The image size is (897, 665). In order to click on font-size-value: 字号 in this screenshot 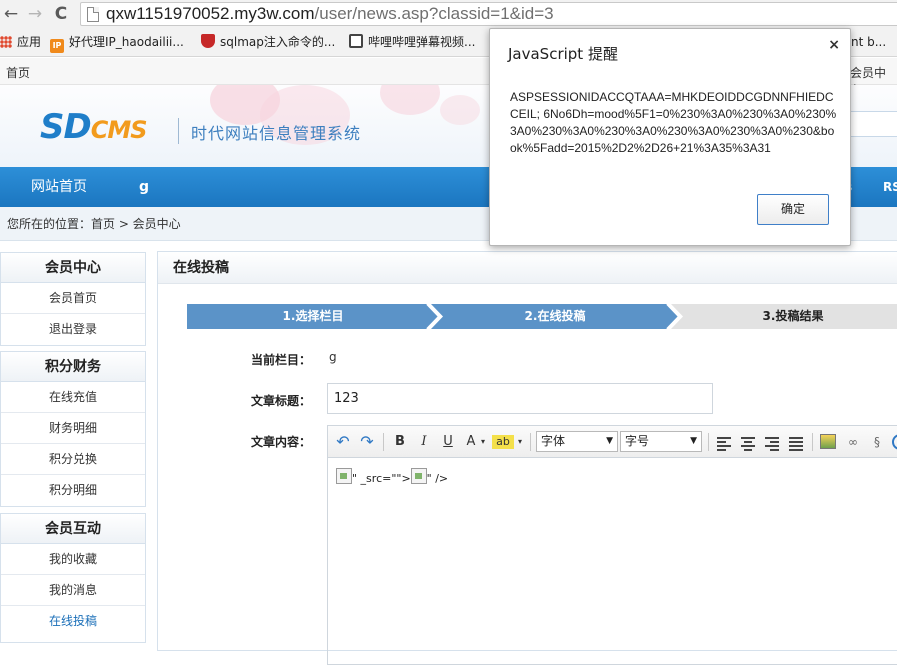, I will do `click(637, 441)`.